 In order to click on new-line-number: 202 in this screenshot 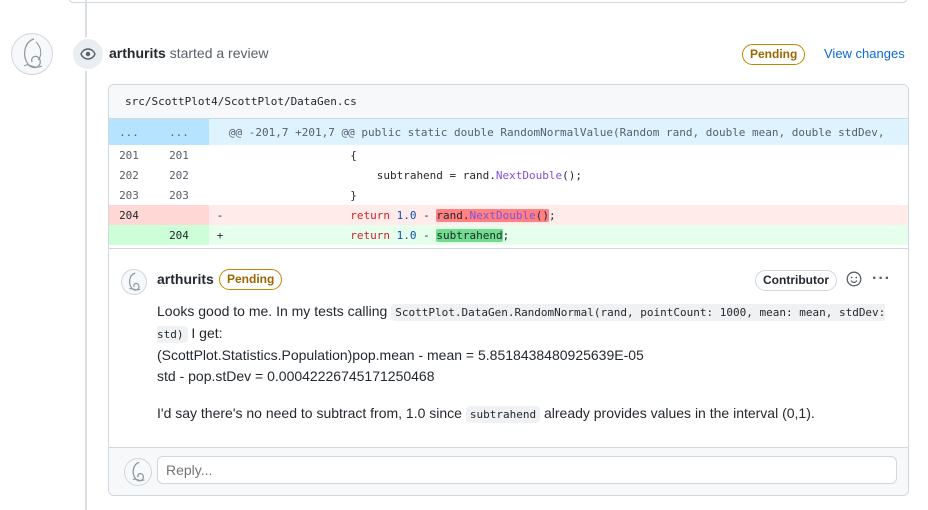, I will do `click(179, 175)`.